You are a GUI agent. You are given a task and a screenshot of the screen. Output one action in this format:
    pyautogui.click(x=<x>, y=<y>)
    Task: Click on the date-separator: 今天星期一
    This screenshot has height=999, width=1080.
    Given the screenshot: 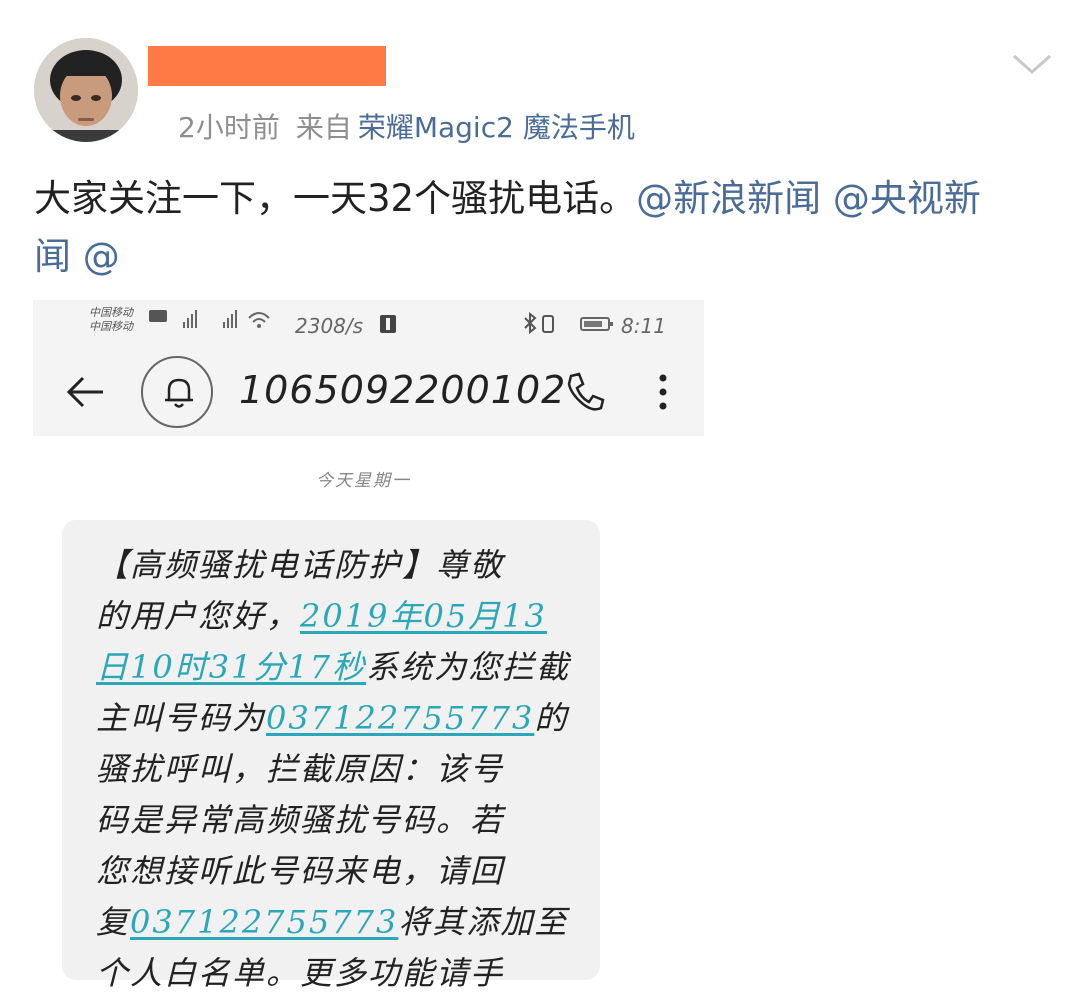 What is the action you would take?
    pyautogui.click(x=363, y=481)
    